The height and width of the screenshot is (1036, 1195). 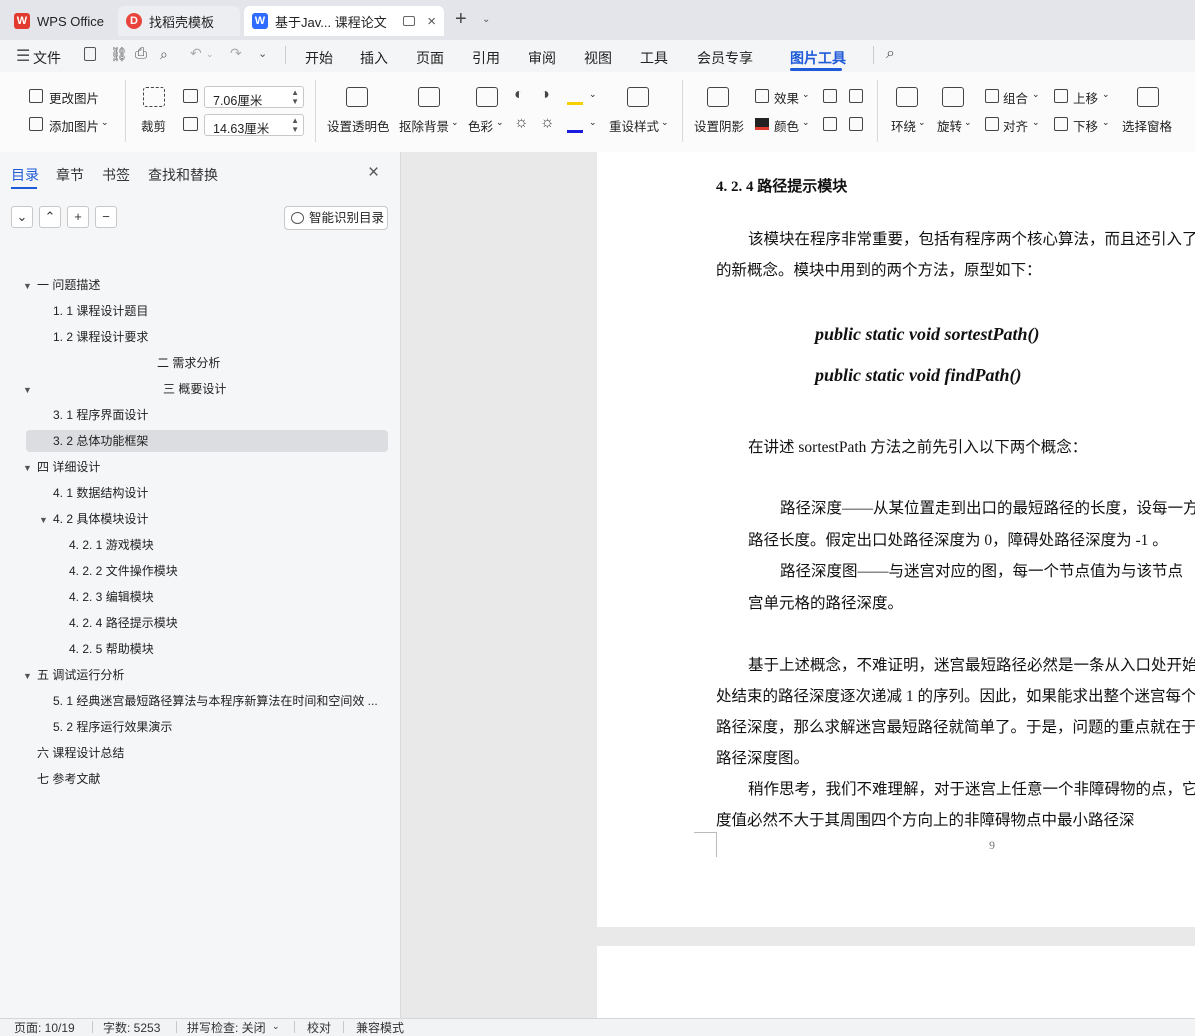 What do you see at coordinates (70, 175) in the screenshot?
I see `panel-tab-chapters: 章节` at bounding box center [70, 175].